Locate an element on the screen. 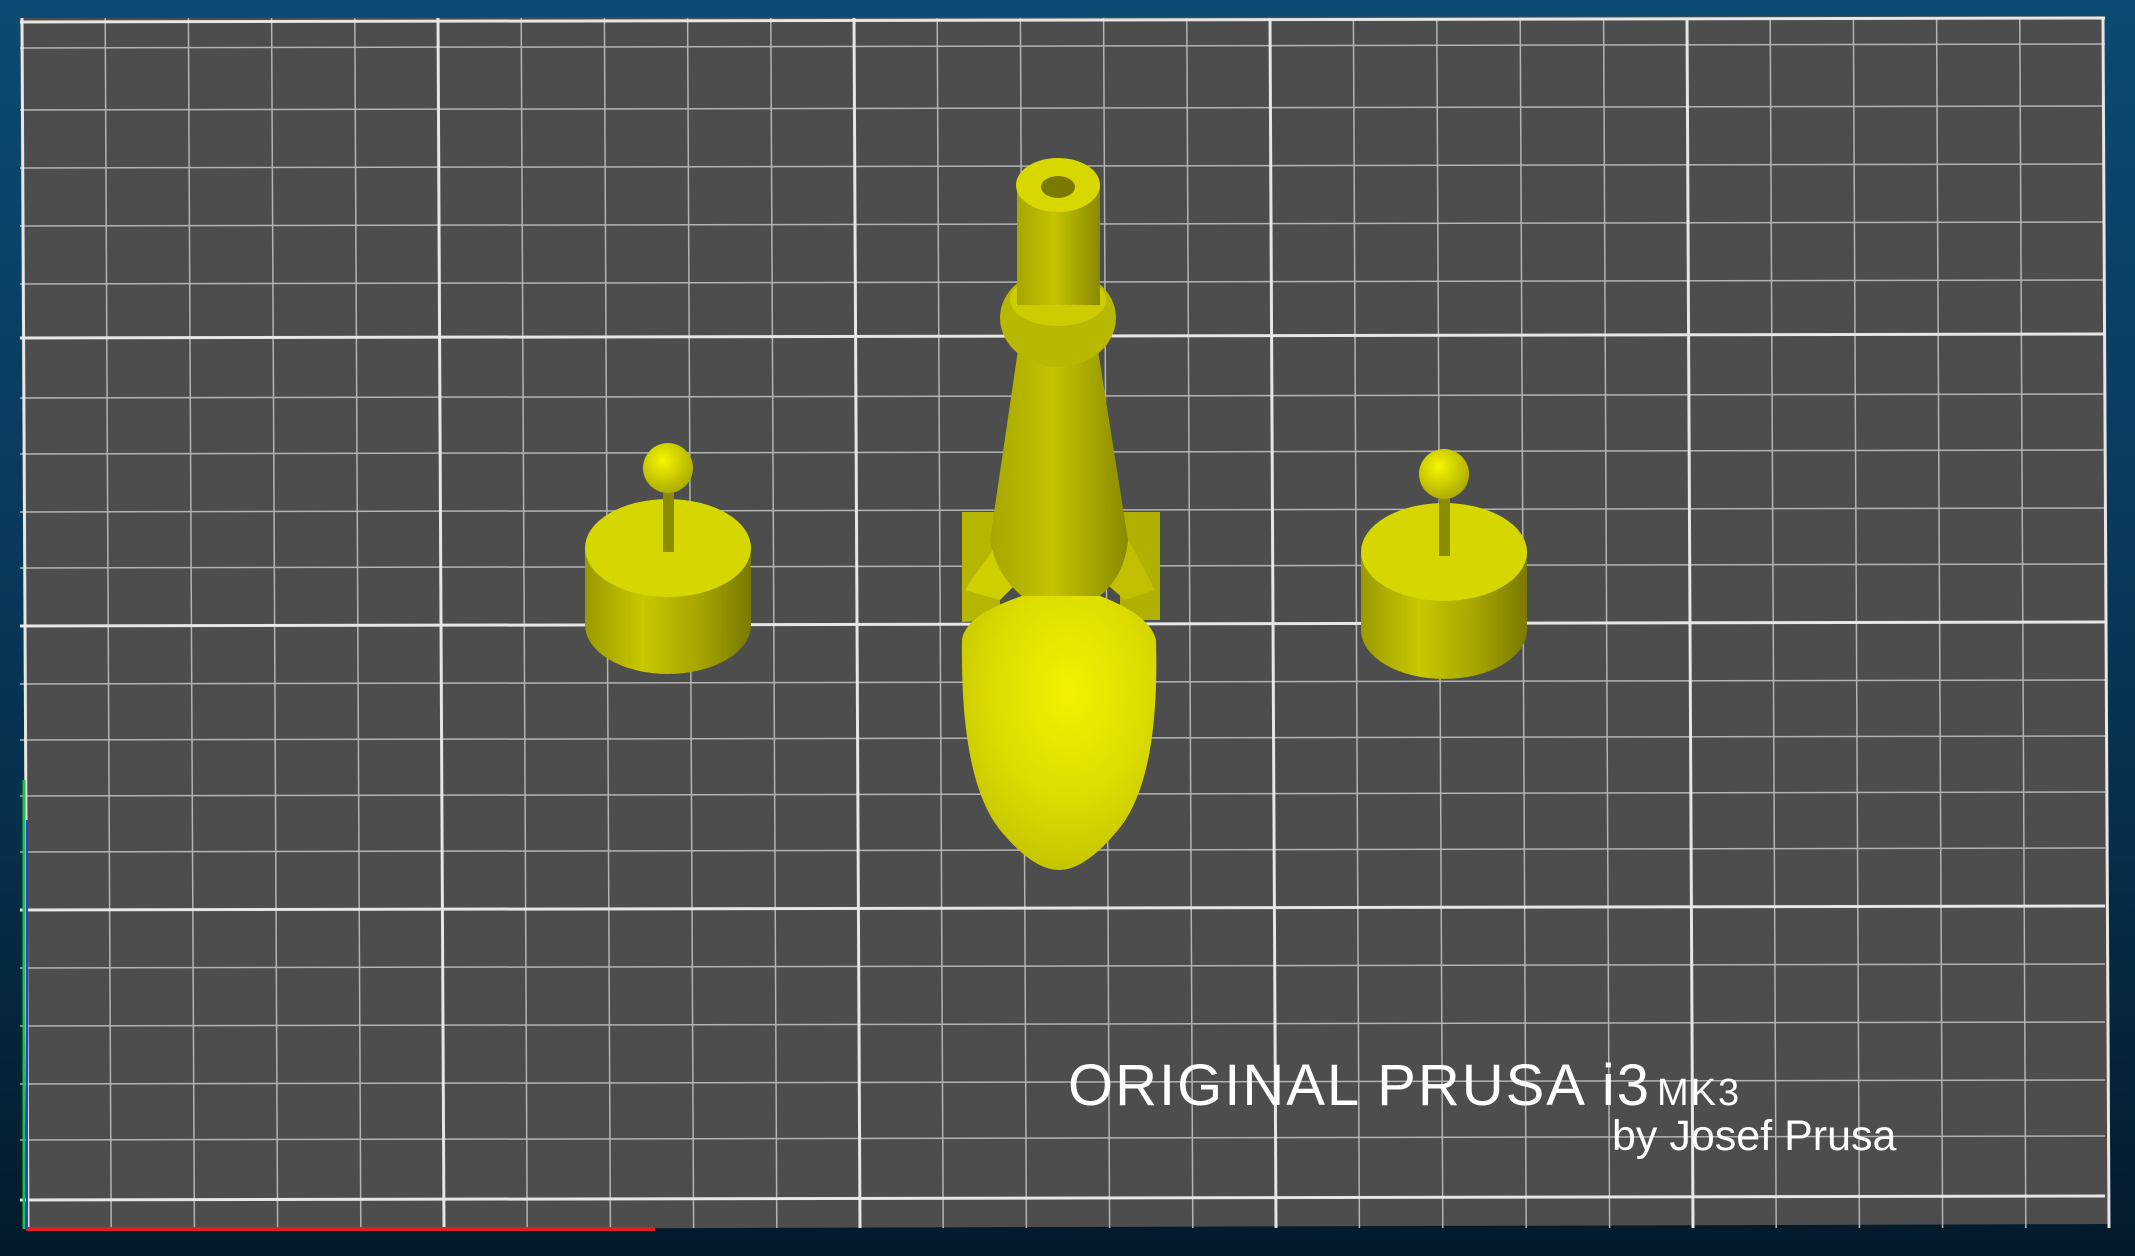 Image resolution: width=2135 pixels, height=1256 pixels. right-knob-ball is located at coordinates (1444, 474).